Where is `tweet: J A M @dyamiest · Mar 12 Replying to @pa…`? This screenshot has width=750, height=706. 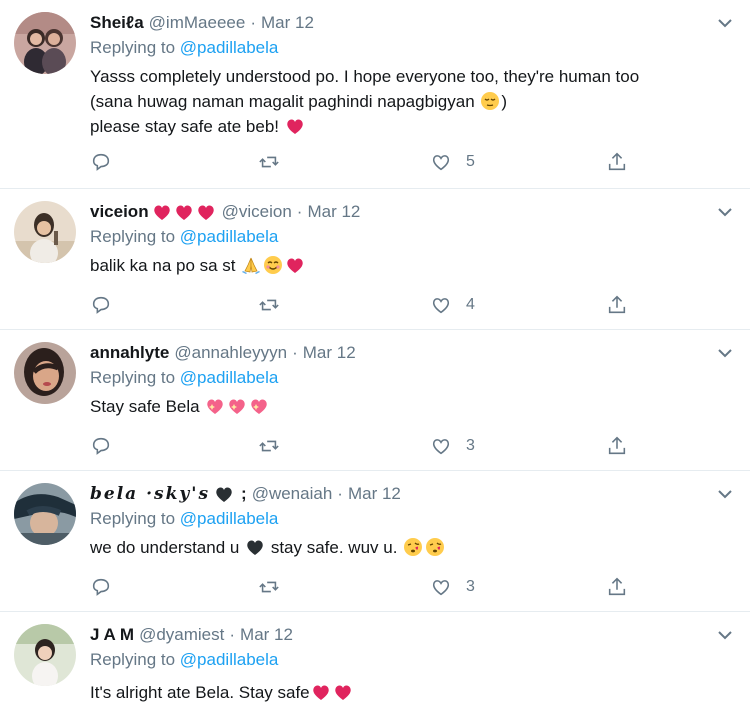 tweet: J A M @dyamiest · Mar 12 Replying to @pa… is located at coordinates (375, 659).